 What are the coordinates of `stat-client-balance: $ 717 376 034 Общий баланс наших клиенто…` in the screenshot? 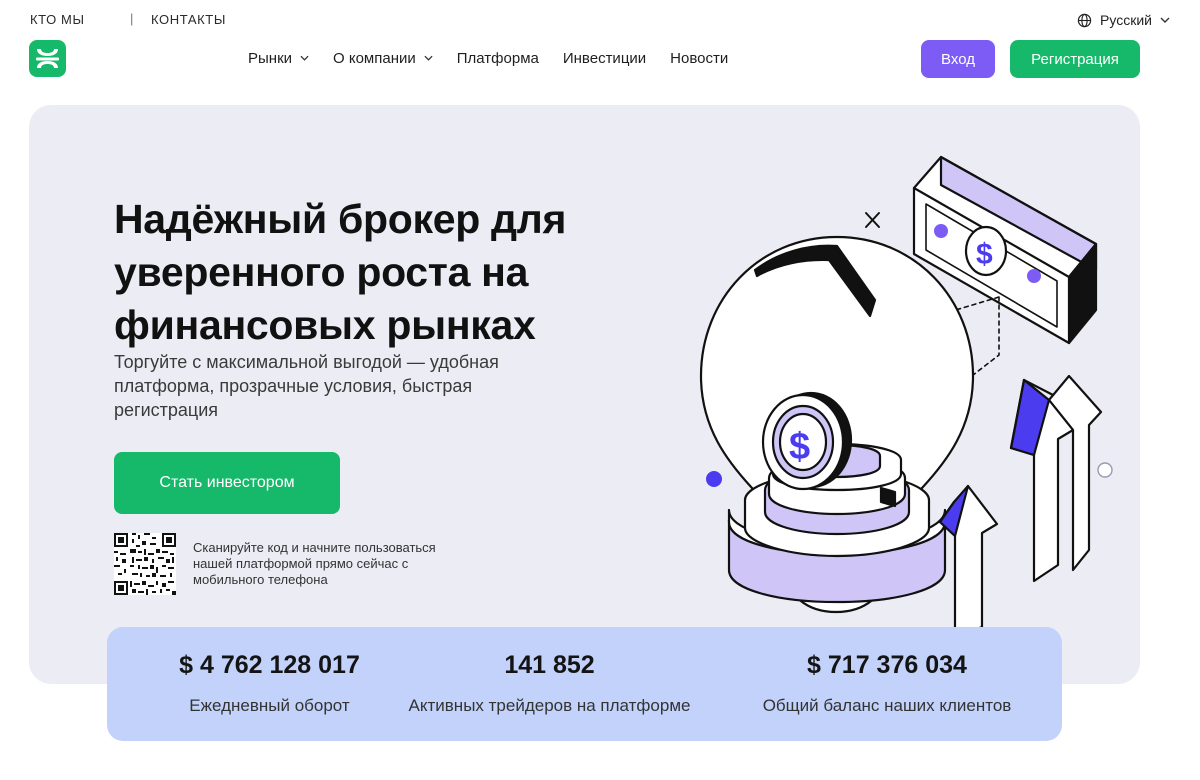 It's located at (887, 684).